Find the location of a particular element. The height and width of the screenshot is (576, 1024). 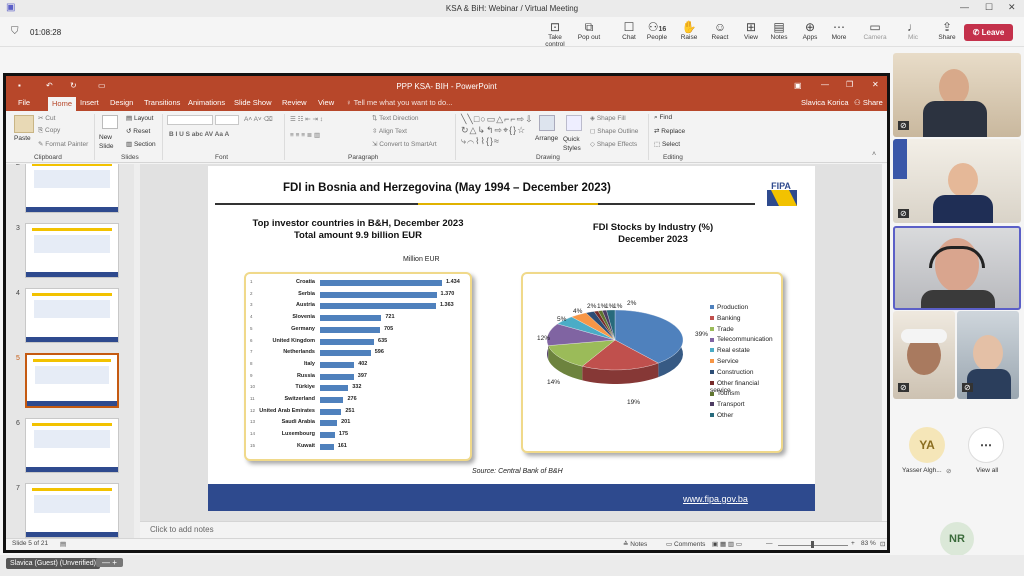

participant-tile-4: ⊘ is located at coordinates (924, 355).